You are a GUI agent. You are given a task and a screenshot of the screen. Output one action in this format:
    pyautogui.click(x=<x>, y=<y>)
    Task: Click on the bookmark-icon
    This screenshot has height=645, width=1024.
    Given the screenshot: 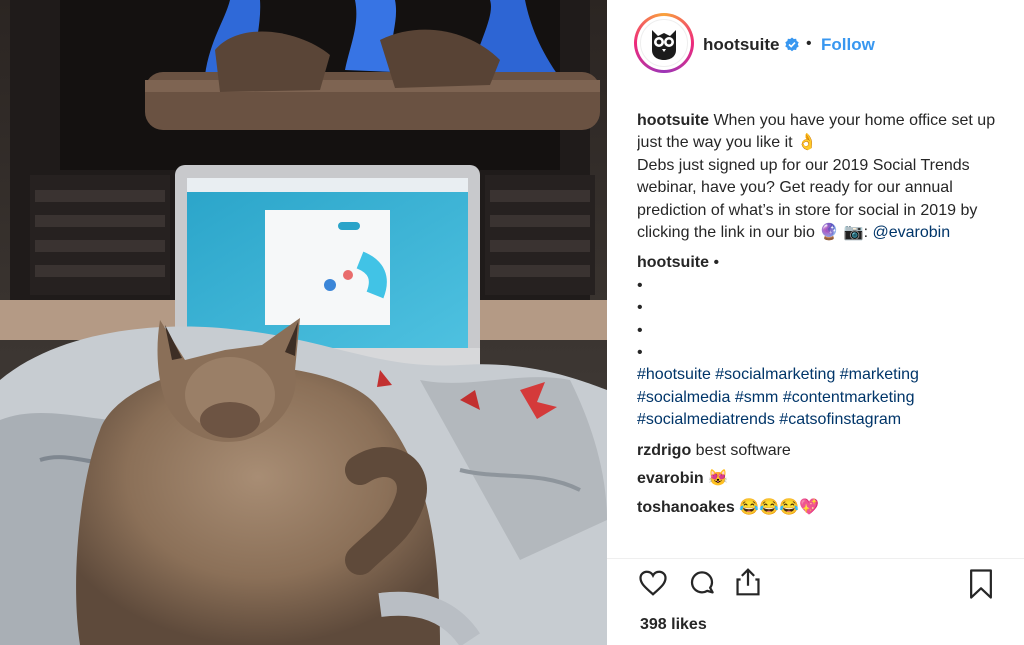 What is the action you would take?
    pyautogui.click(x=981, y=584)
    